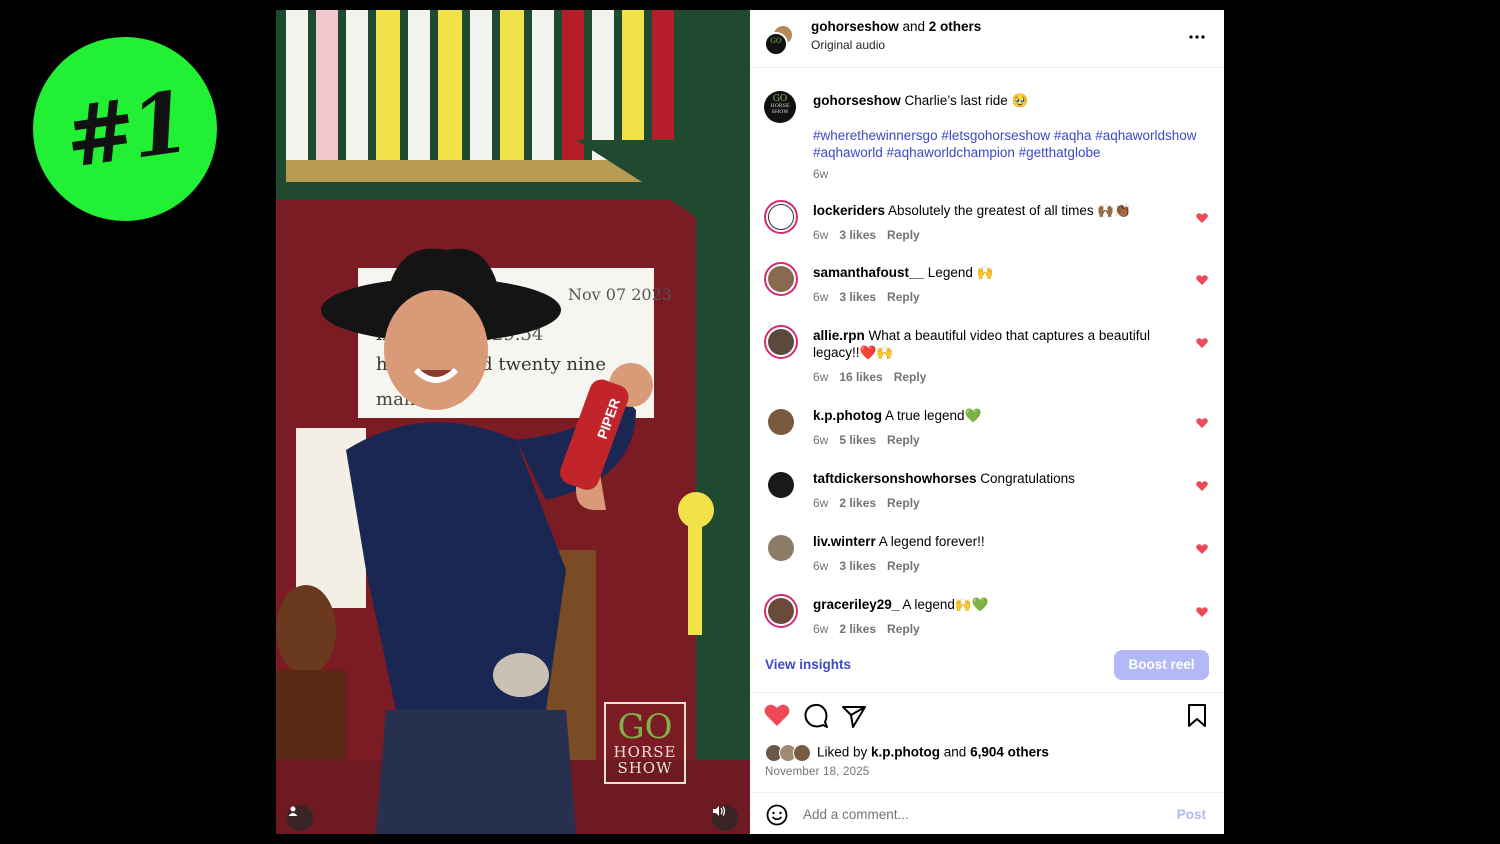 This screenshot has width=1500, height=844. What do you see at coordinates (1161, 665) in the screenshot?
I see `boost-reel-button: Boost reel` at bounding box center [1161, 665].